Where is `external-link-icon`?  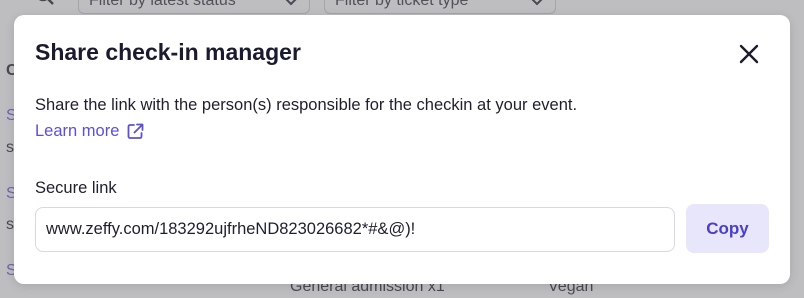 external-link-icon is located at coordinates (135, 131).